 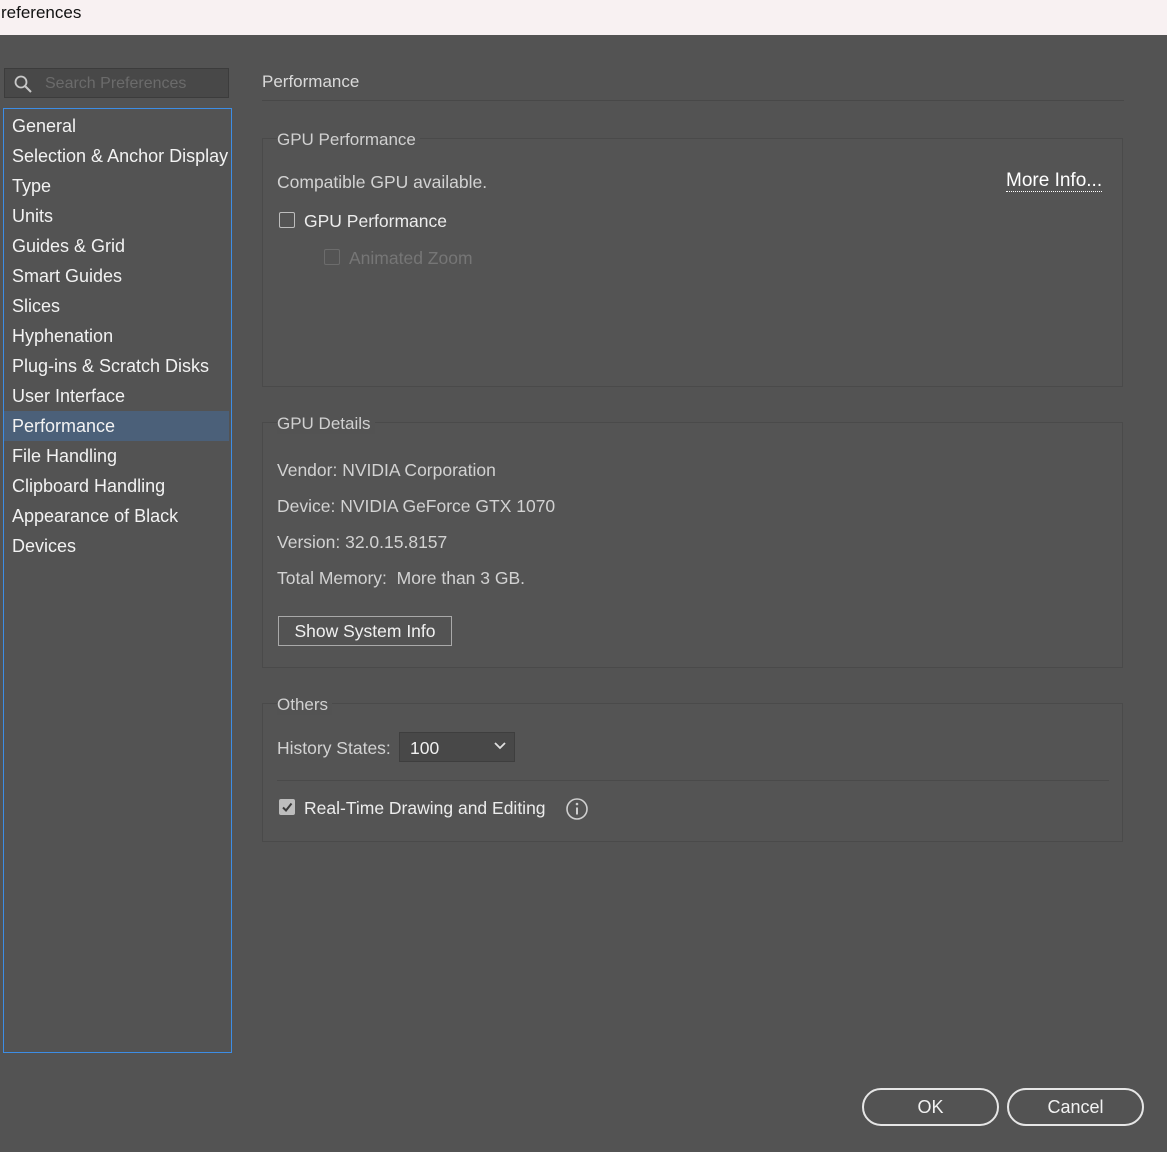 What do you see at coordinates (135, 84) in the screenshot?
I see `search-input` at bounding box center [135, 84].